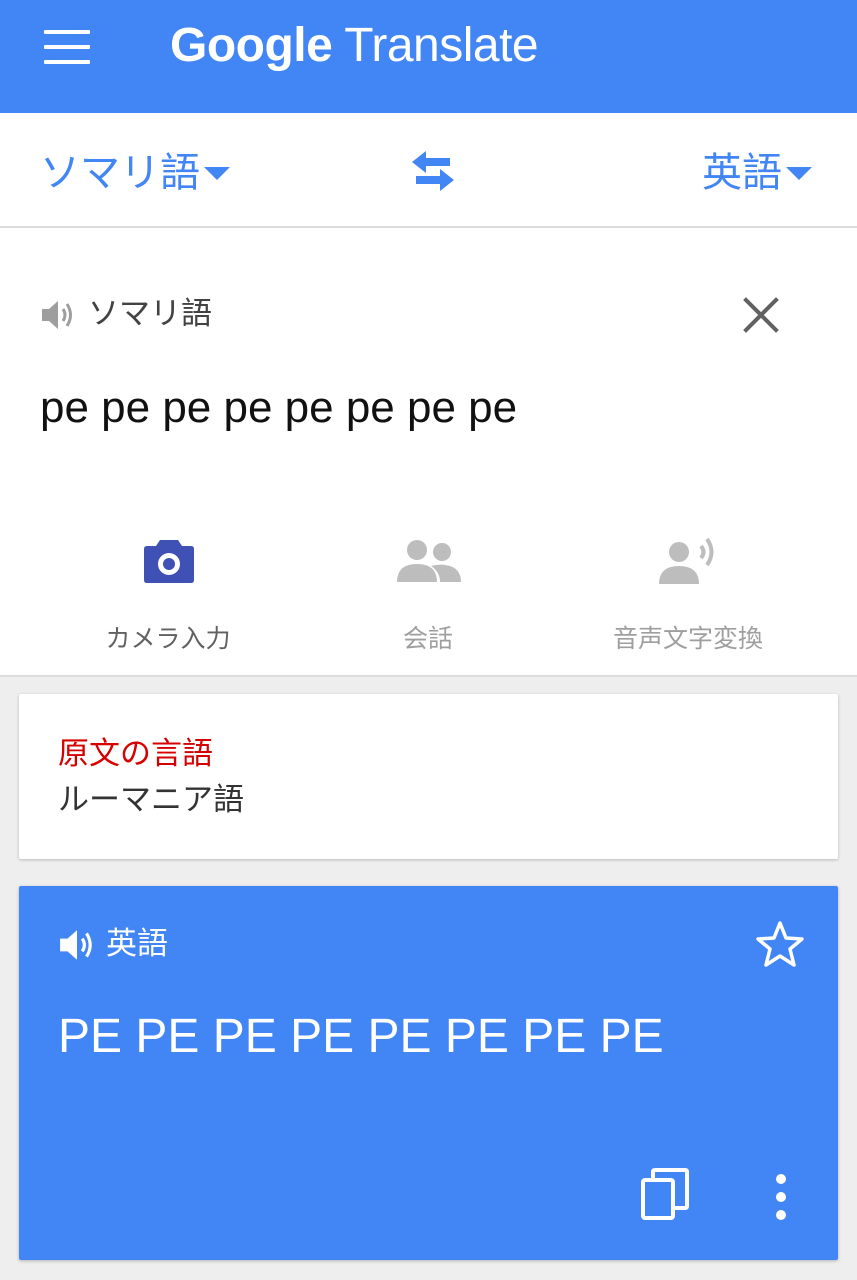  I want to click on conversation-button: 会話, so click(428, 590).